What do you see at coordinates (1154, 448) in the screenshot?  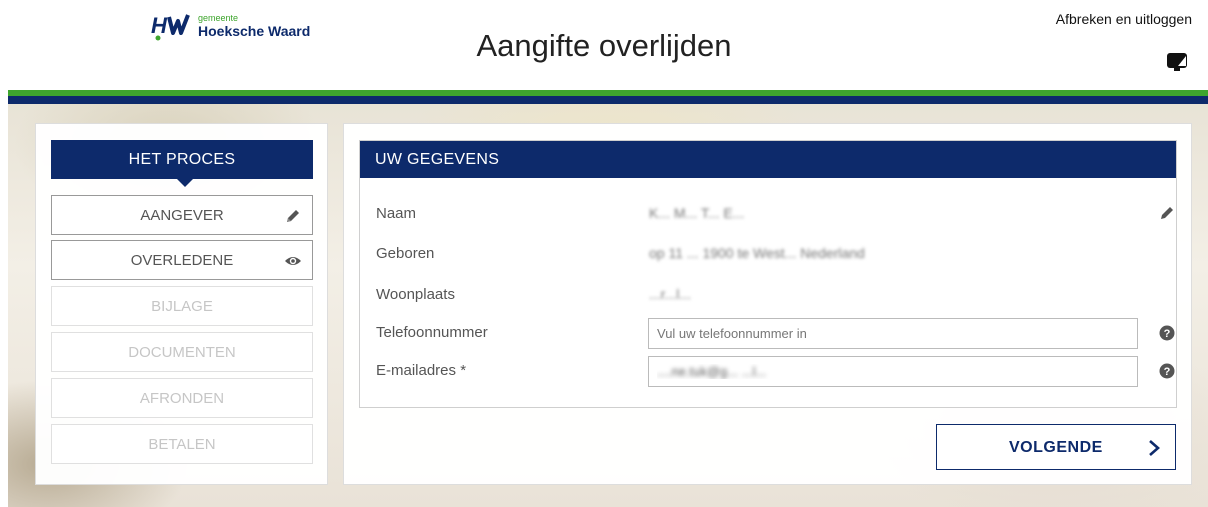 I see `chevron-right-icon` at bounding box center [1154, 448].